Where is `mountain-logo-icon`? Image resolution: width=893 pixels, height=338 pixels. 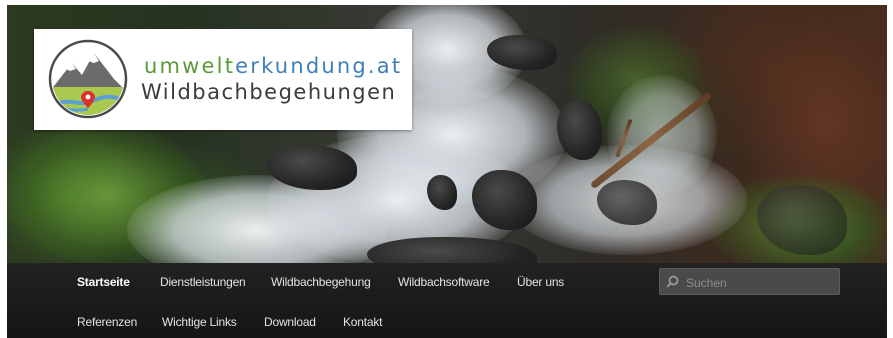 mountain-logo-icon is located at coordinates (88, 79).